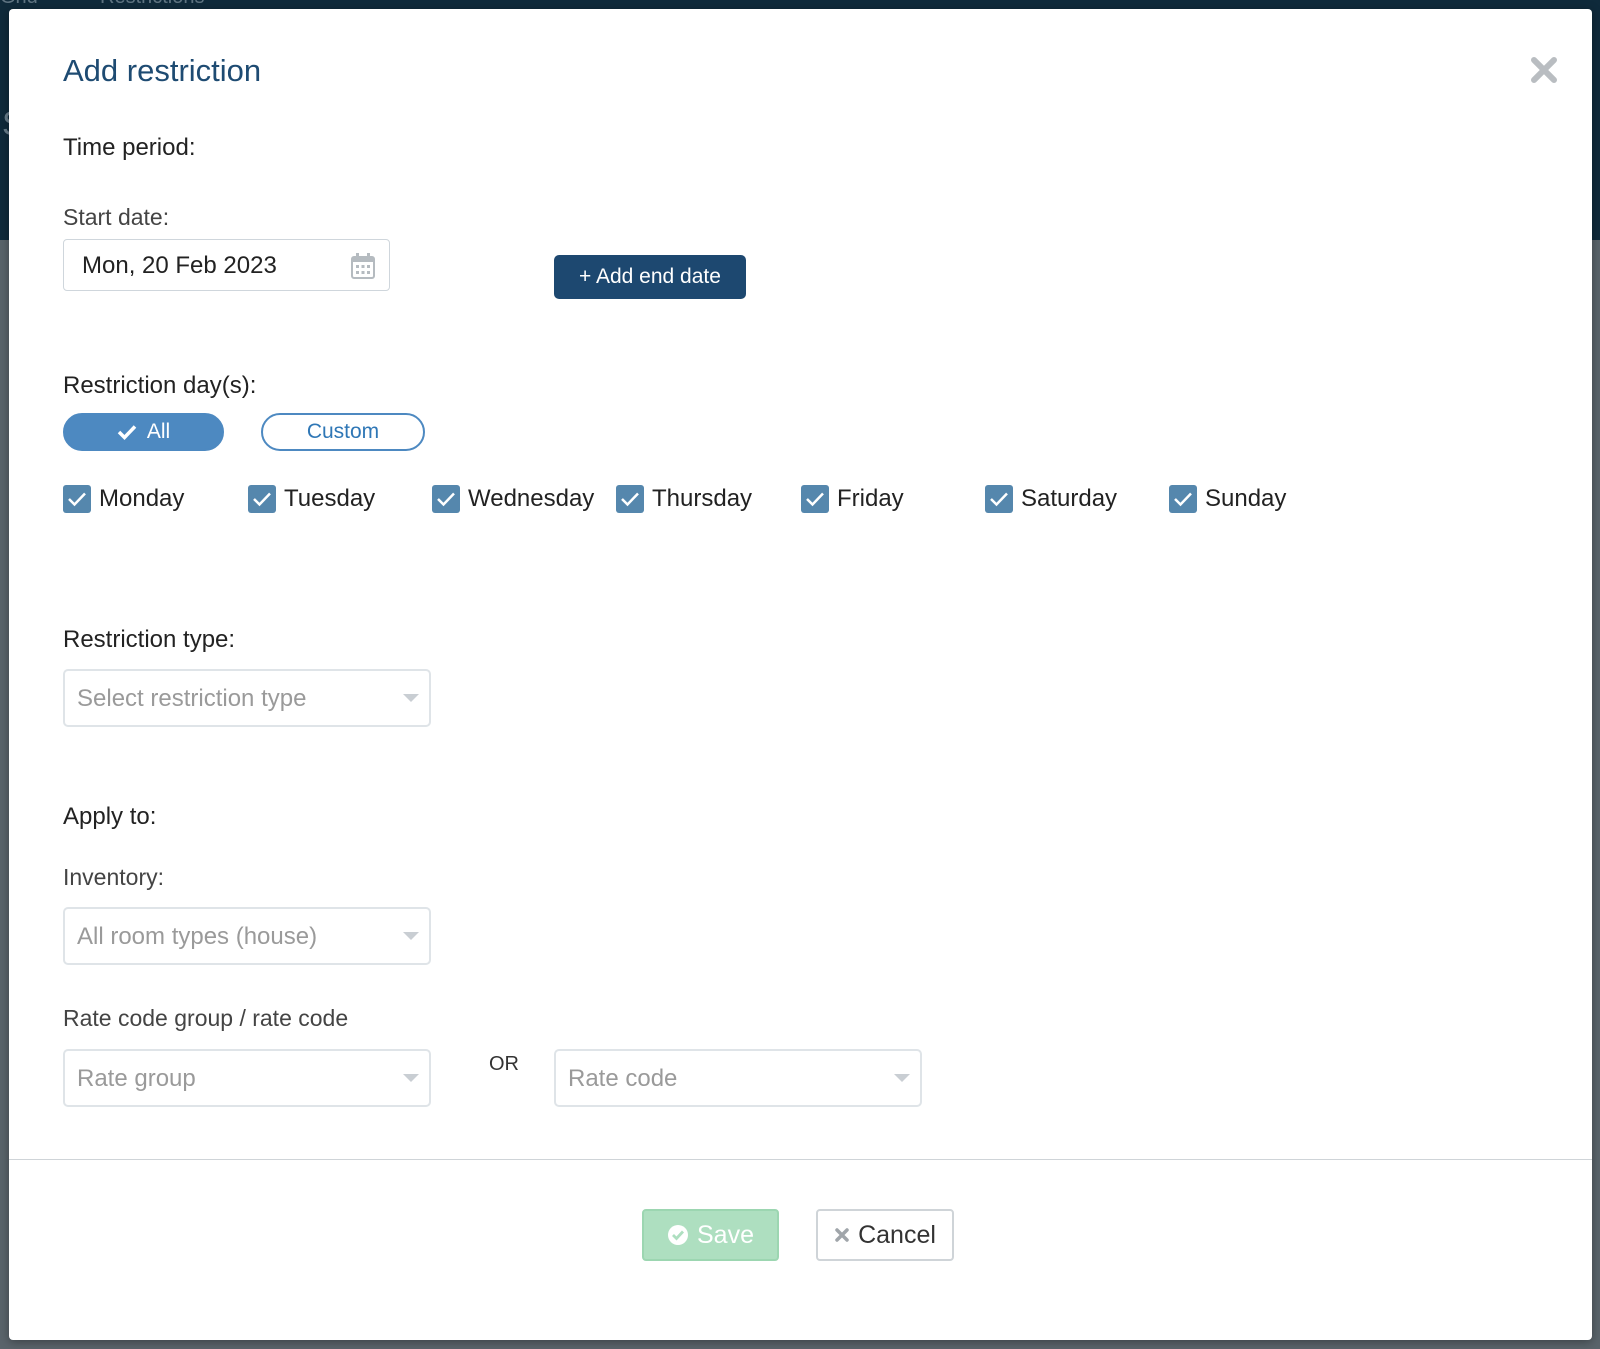  Describe the element at coordinates (136, 1078) in the screenshot. I see `rate-group-placeholder: Rate group` at that location.